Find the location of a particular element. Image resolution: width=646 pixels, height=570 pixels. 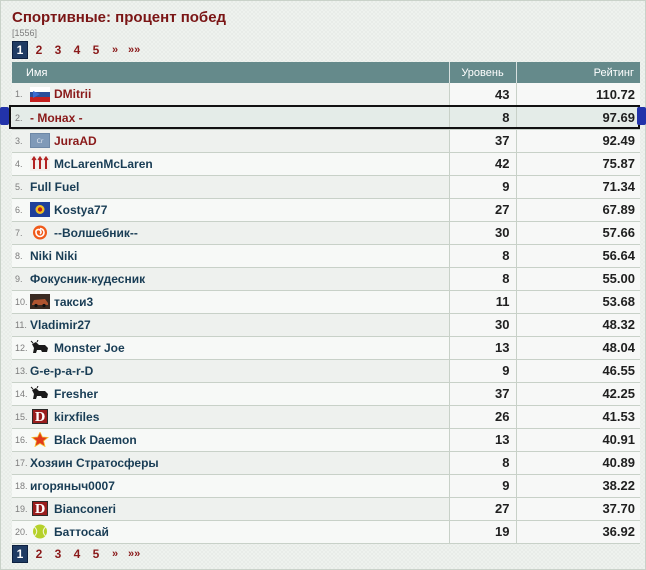

cell-name: 20. Баттосай is located at coordinates (231, 532).